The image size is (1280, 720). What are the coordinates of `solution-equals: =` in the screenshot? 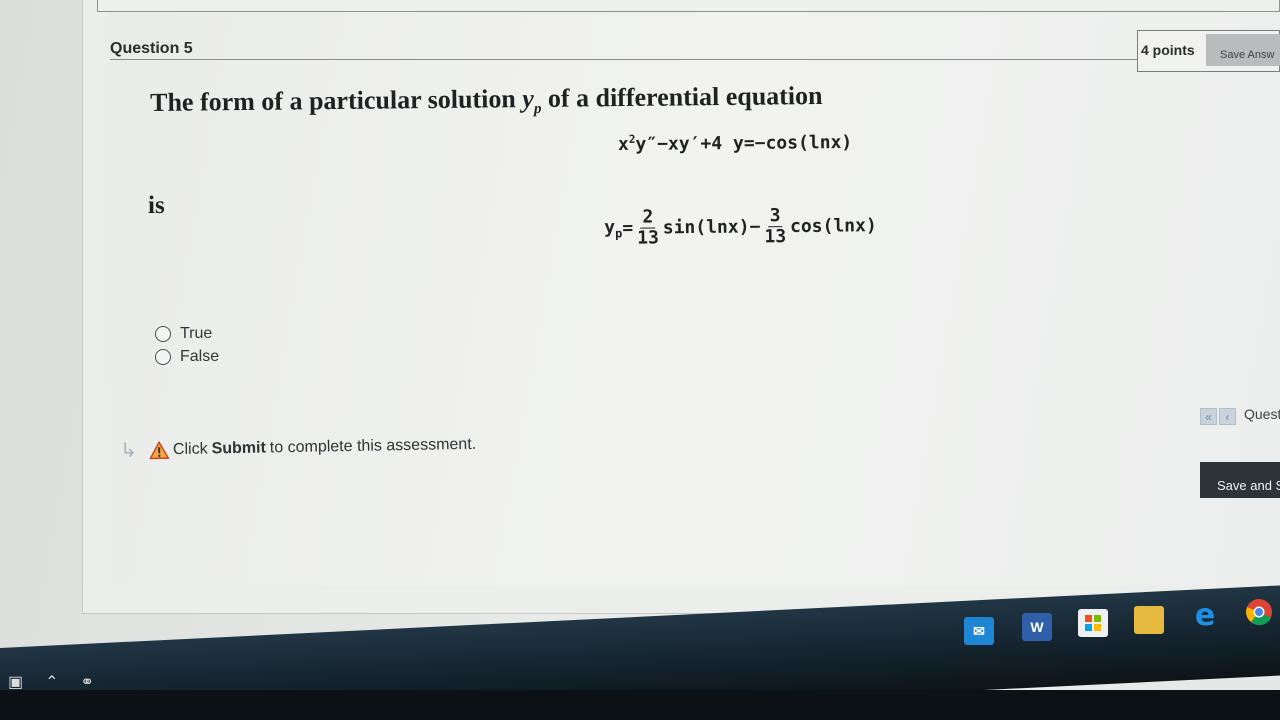 It's located at (628, 228).